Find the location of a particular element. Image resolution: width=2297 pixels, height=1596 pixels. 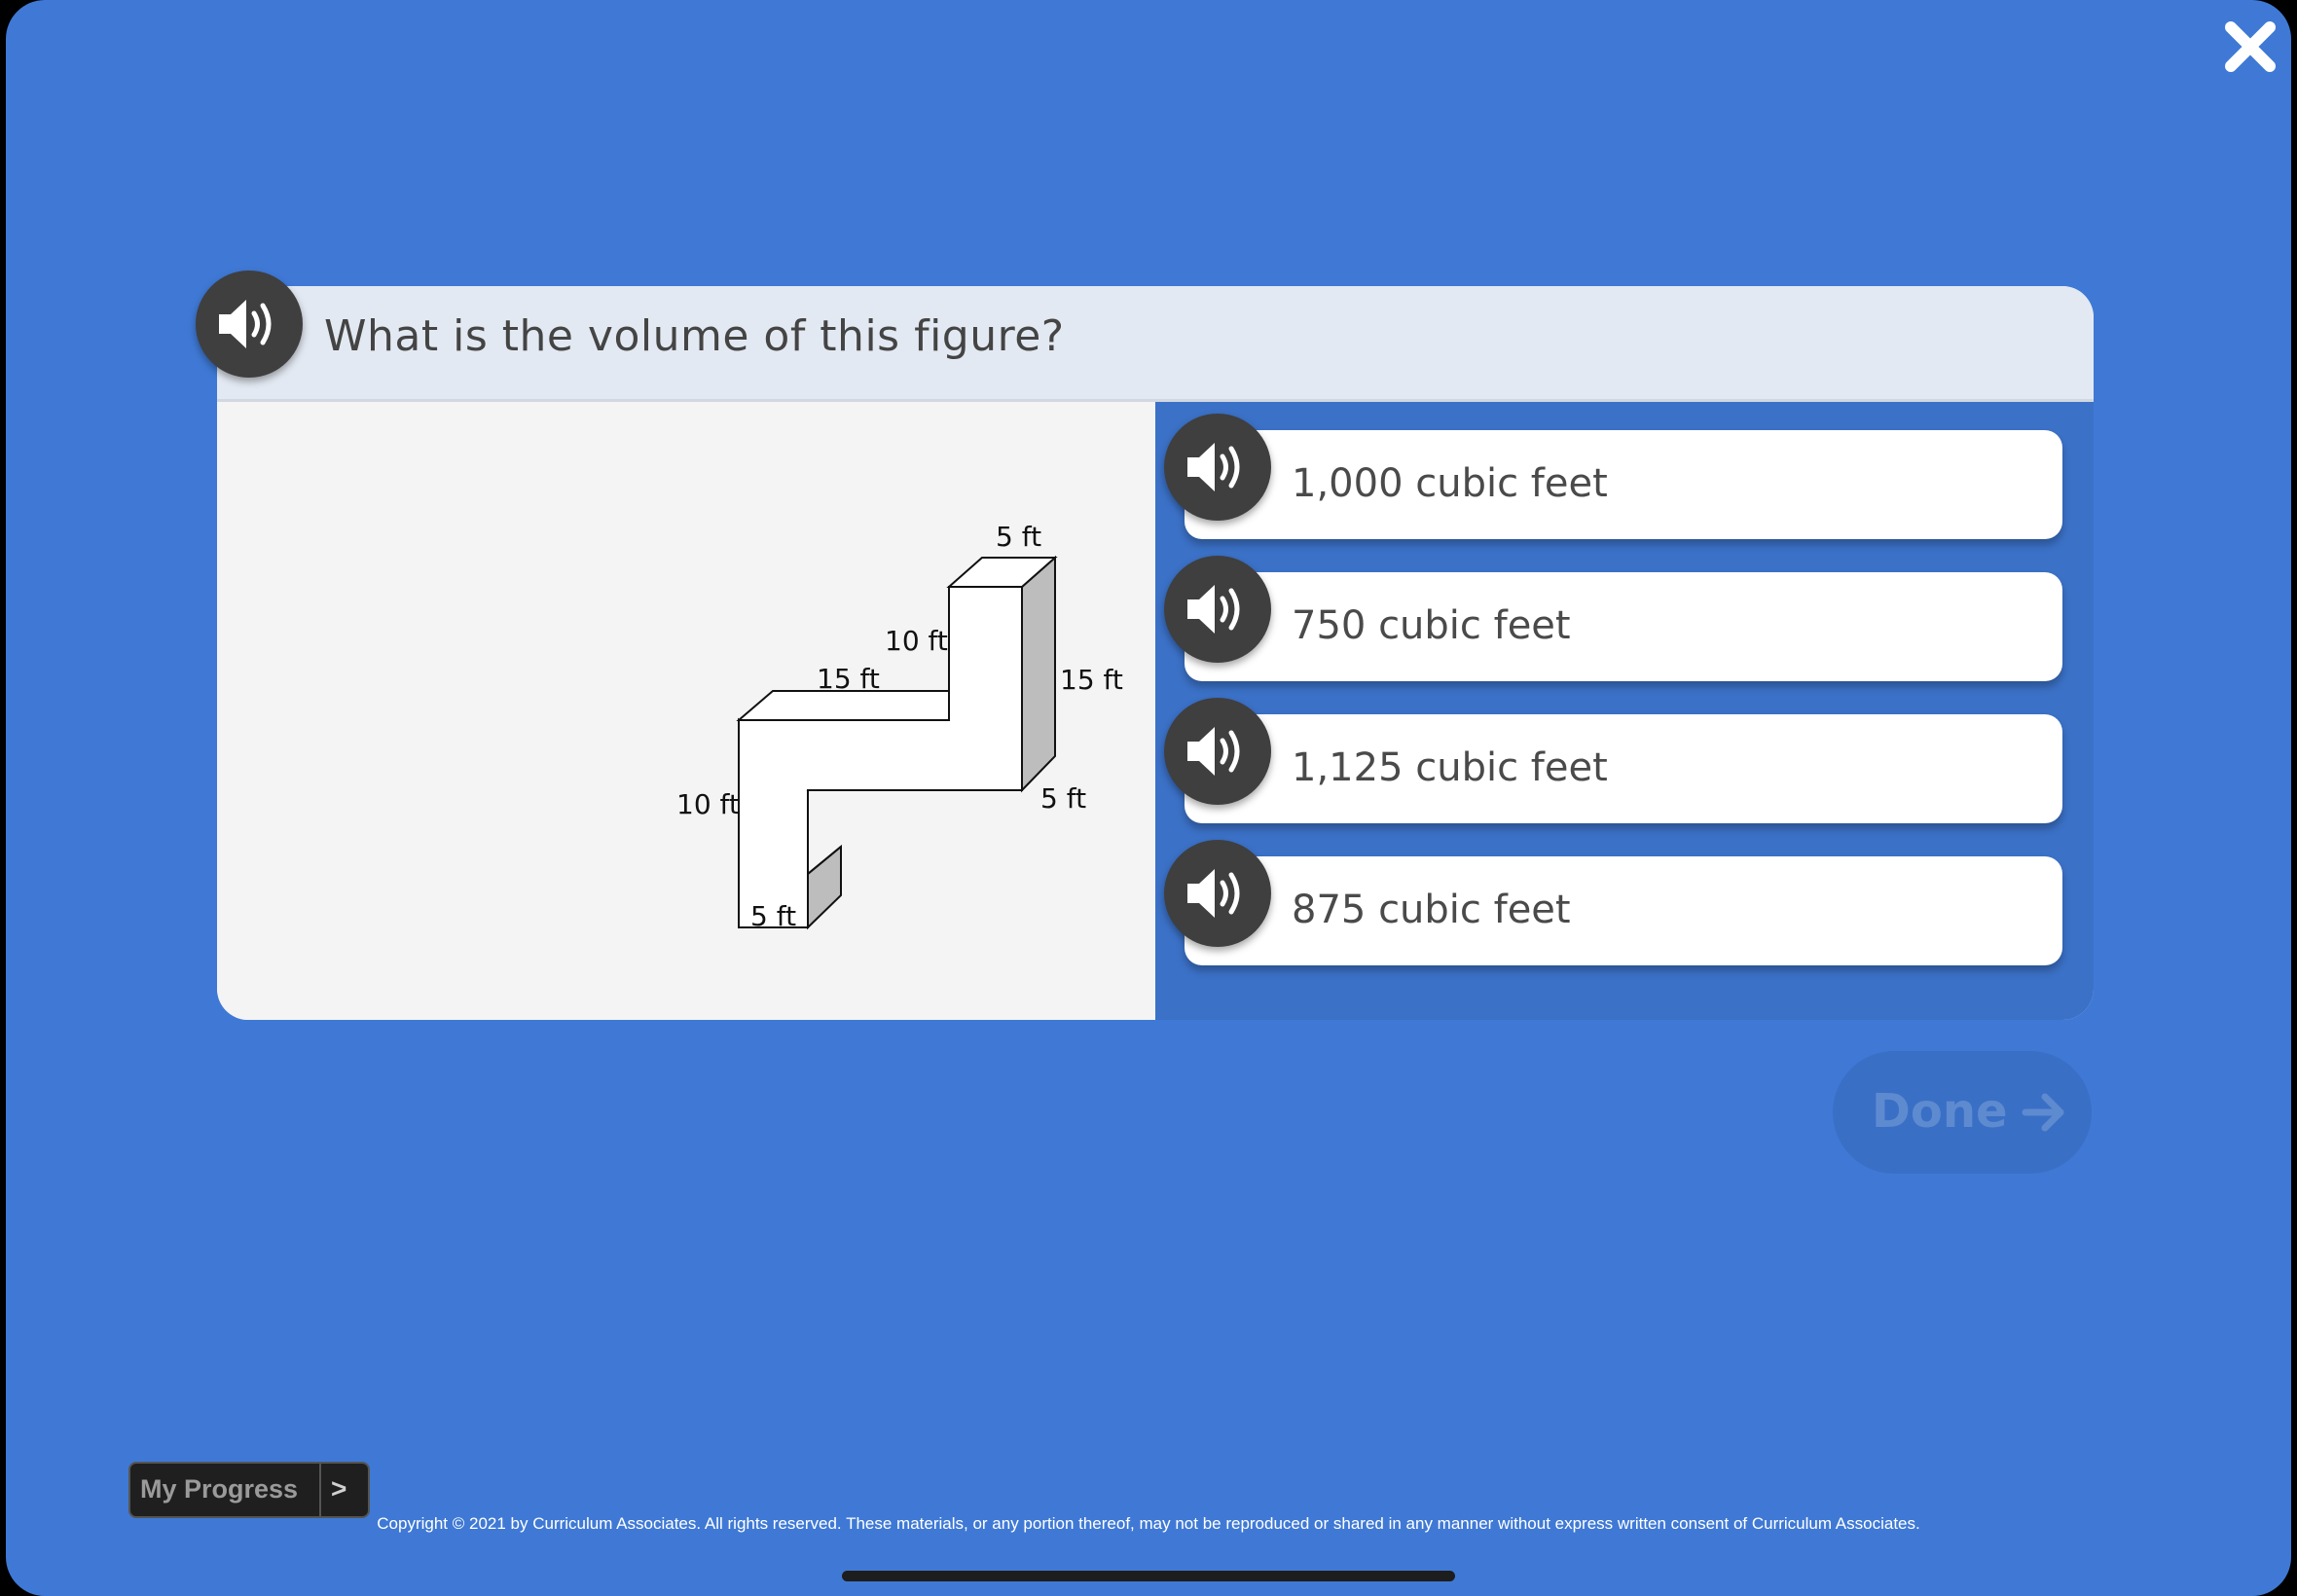

label-upper-left-height: 10 ft is located at coordinates (916, 641).